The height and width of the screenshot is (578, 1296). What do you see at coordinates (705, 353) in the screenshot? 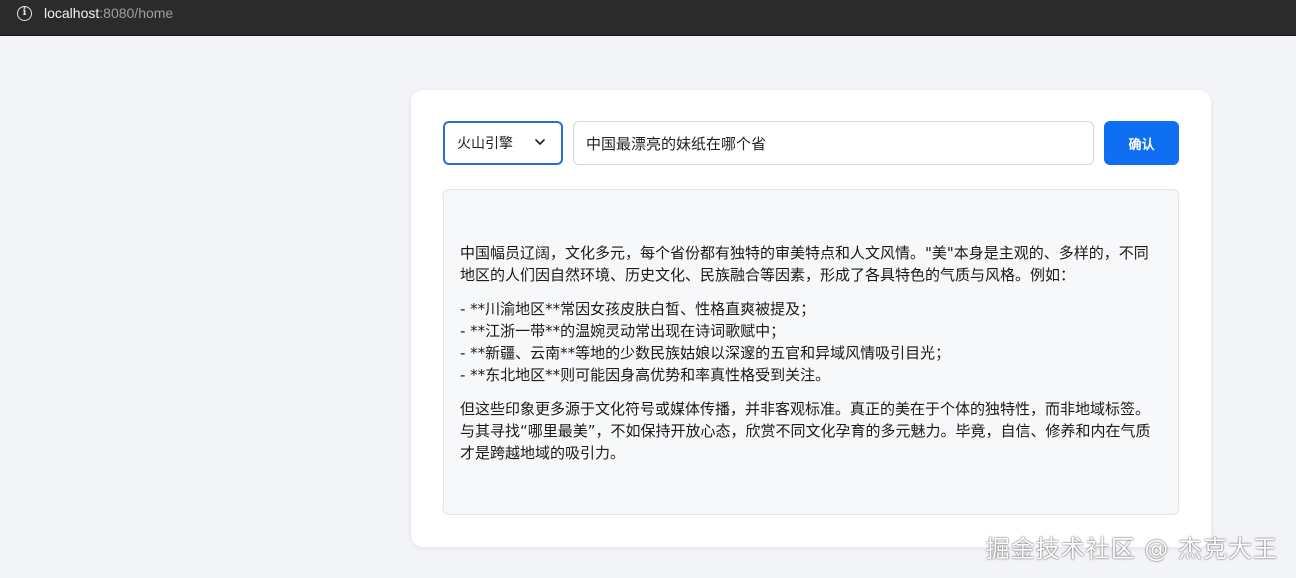
I see `list-item: - **新疆、云南**等地的少数民族姑娘以深邃的五官和异域风情吸引目光；` at bounding box center [705, 353].